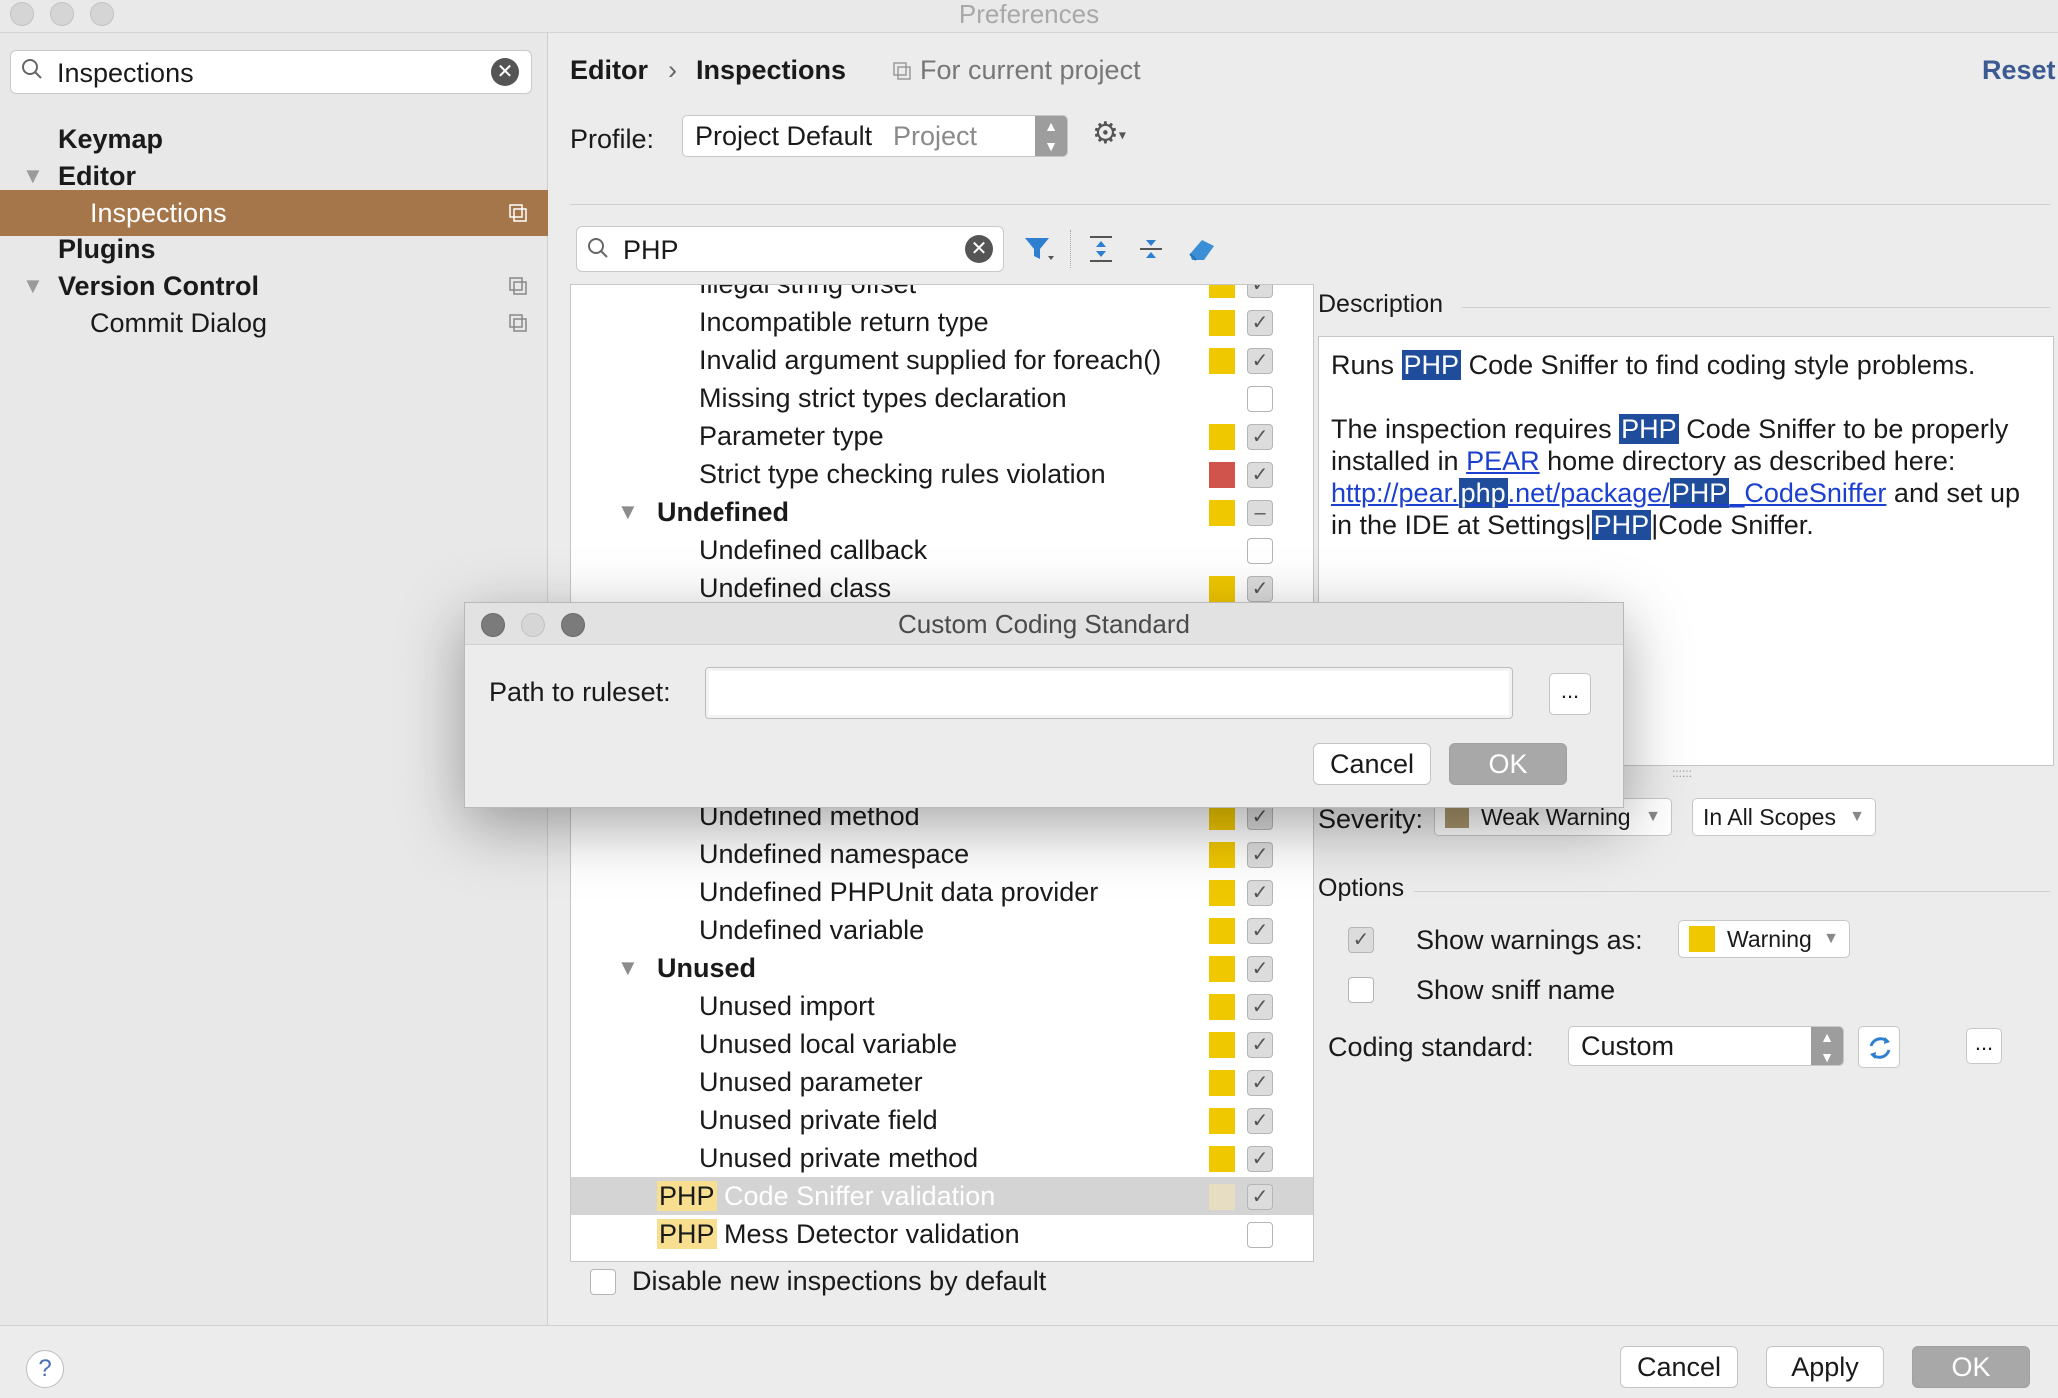 The width and height of the screenshot is (2058, 1398). I want to click on splitter-handle: ::::::, so click(1682, 773).